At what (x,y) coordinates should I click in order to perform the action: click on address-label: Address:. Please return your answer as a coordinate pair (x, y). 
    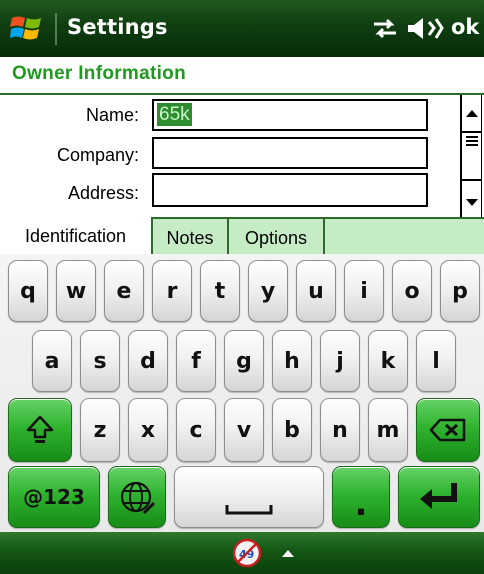
    Looking at the image, I should click on (103, 193).